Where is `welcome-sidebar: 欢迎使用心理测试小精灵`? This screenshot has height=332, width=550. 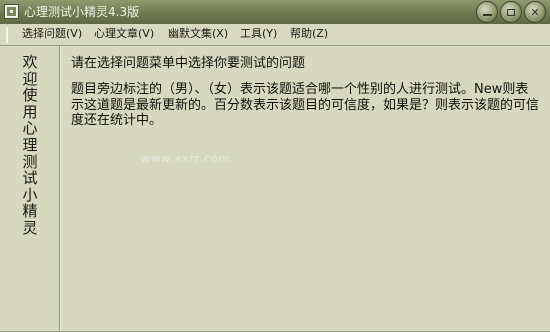 welcome-sidebar: 欢迎使用心理测试小精灵 is located at coordinates (30, 189).